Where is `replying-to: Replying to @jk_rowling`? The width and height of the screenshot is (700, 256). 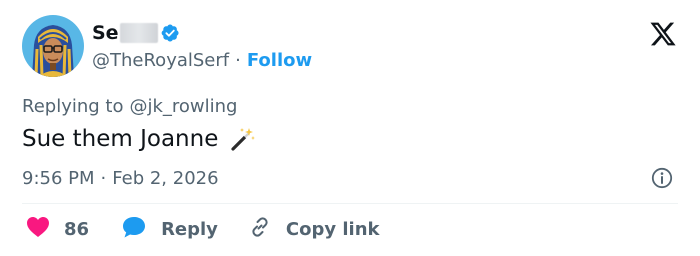
replying-to: Replying to @jk_rowling is located at coordinates (129, 106).